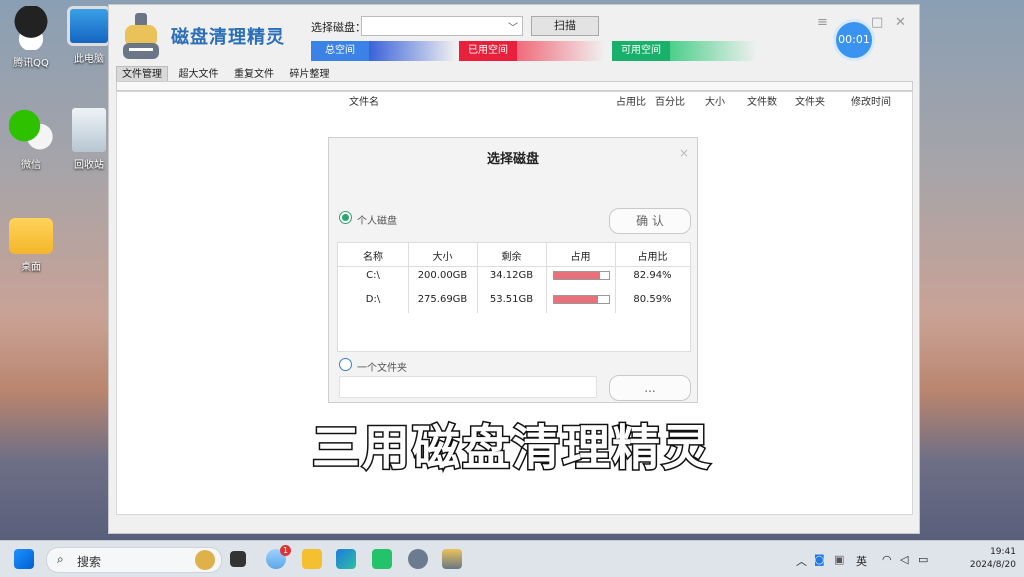  I want to click on row-c-ratio: 82.94%, so click(652, 275).